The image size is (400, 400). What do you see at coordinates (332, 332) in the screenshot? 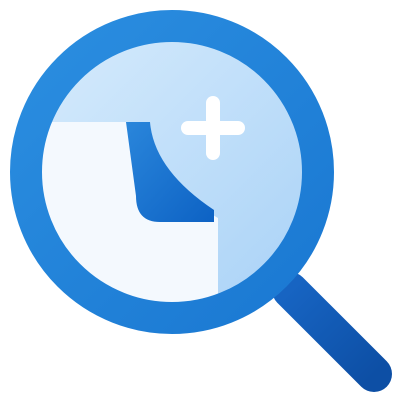
I see `magnifier-handle` at bounding box center [332, 332].